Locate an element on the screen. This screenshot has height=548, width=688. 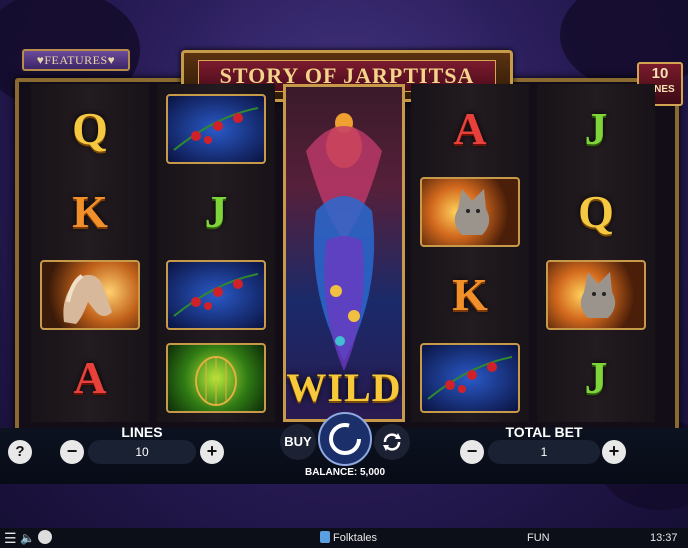
autoplay-icon is located at coordinates (392, 442).